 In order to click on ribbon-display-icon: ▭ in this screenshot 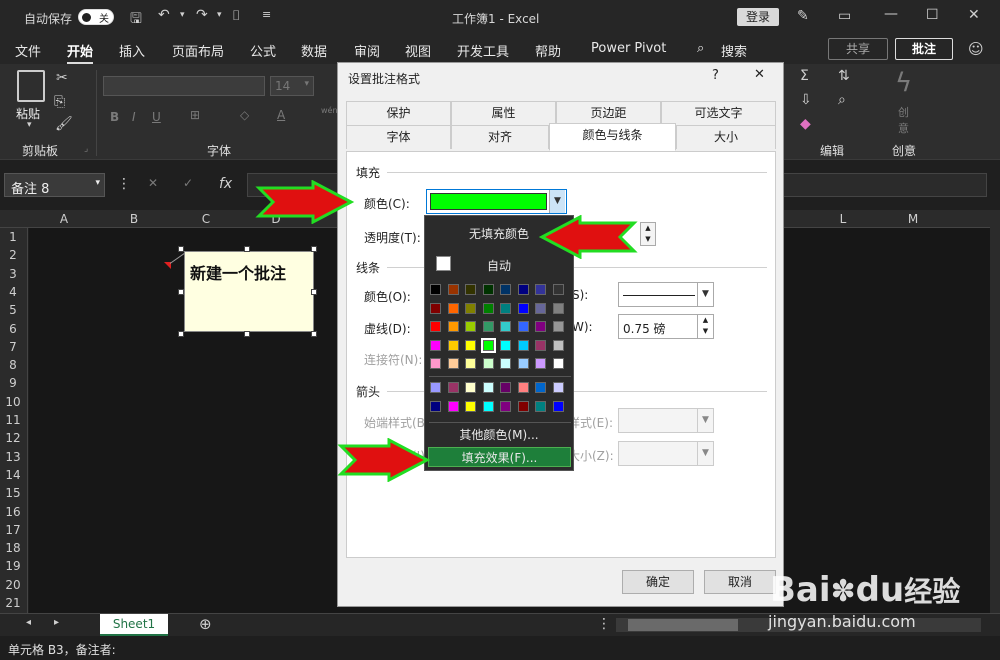, I will do `click(844, 16)`.